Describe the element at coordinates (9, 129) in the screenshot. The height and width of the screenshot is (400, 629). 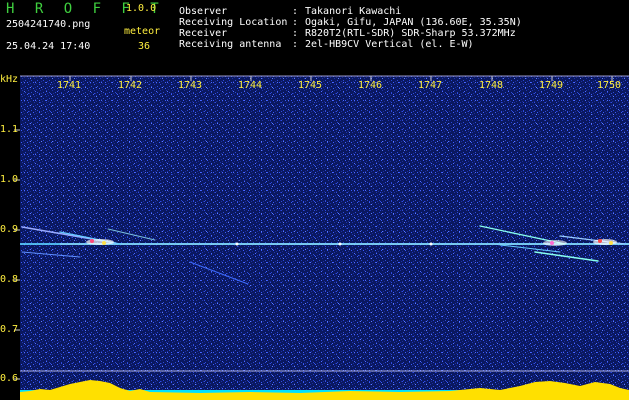
I see `y-tick-label: 1.1` at that location.